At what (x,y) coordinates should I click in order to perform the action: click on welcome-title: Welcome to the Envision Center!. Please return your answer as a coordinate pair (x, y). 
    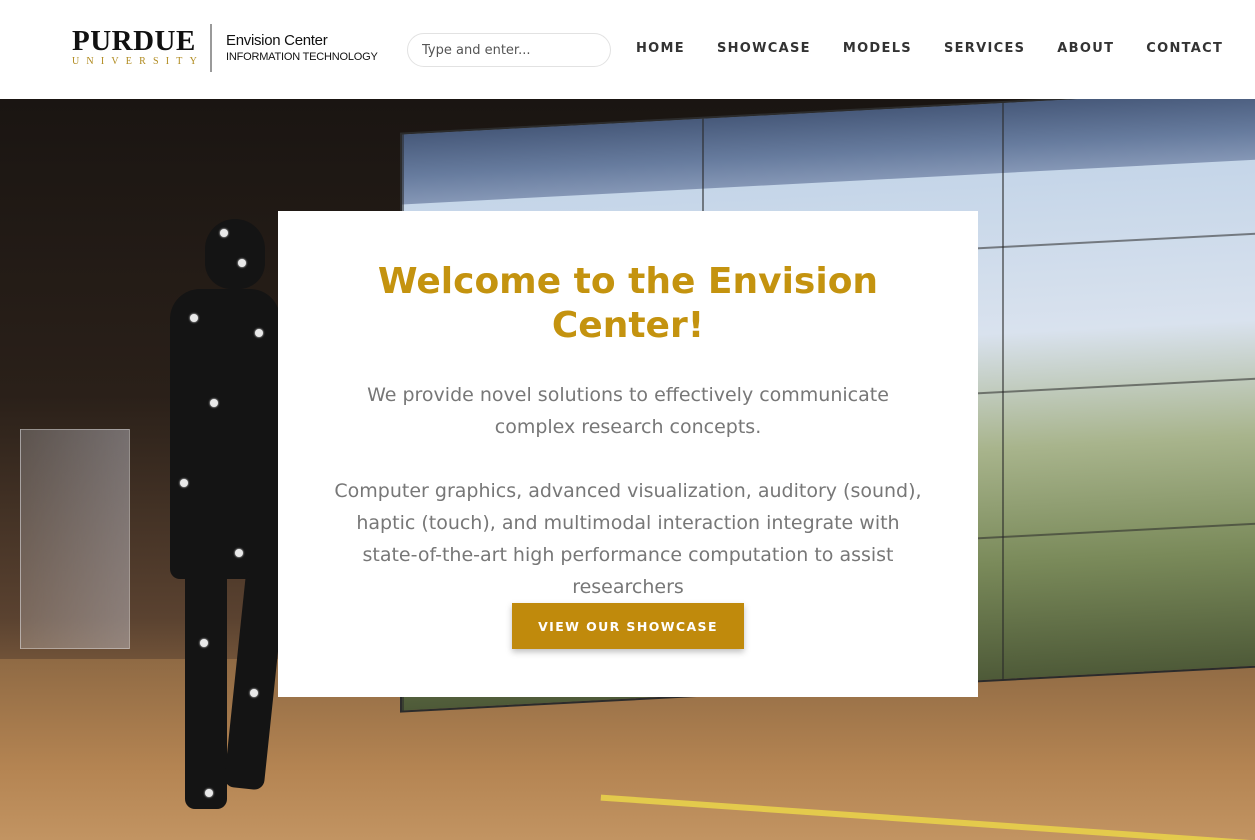
    Looking at the image, I should click on (628, 303).